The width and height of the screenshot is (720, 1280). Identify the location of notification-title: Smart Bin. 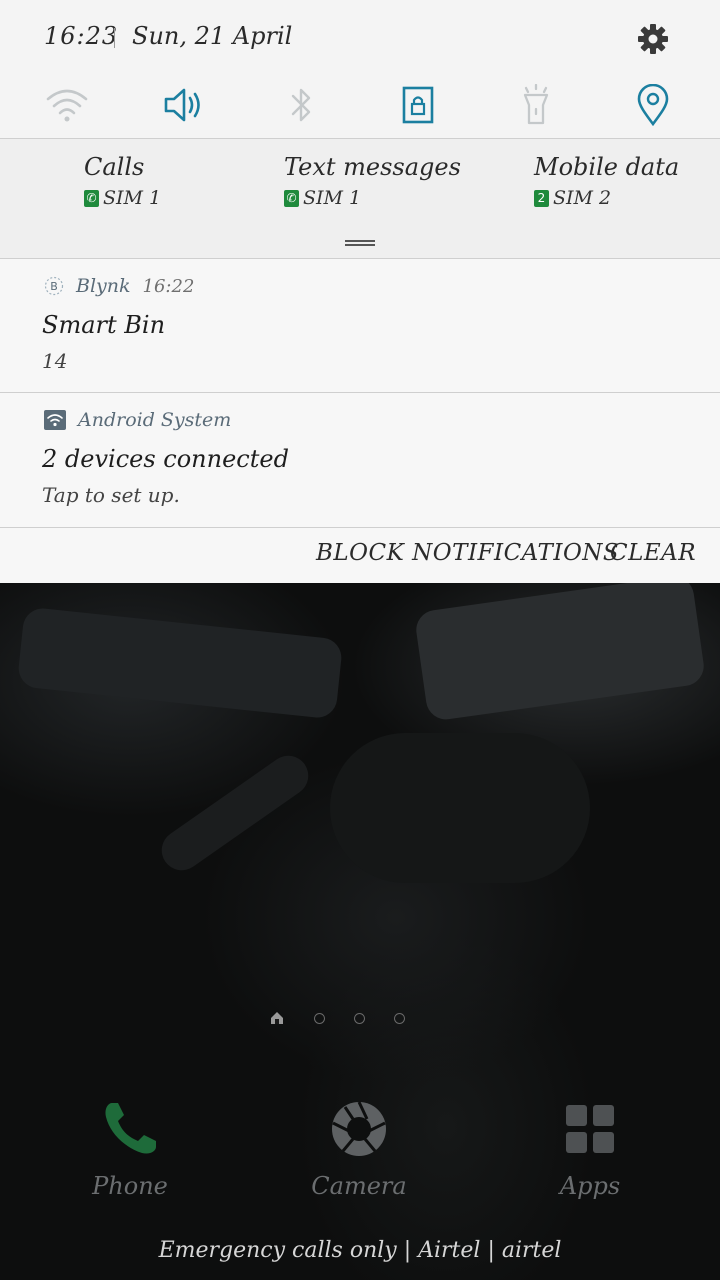
(104, 325).